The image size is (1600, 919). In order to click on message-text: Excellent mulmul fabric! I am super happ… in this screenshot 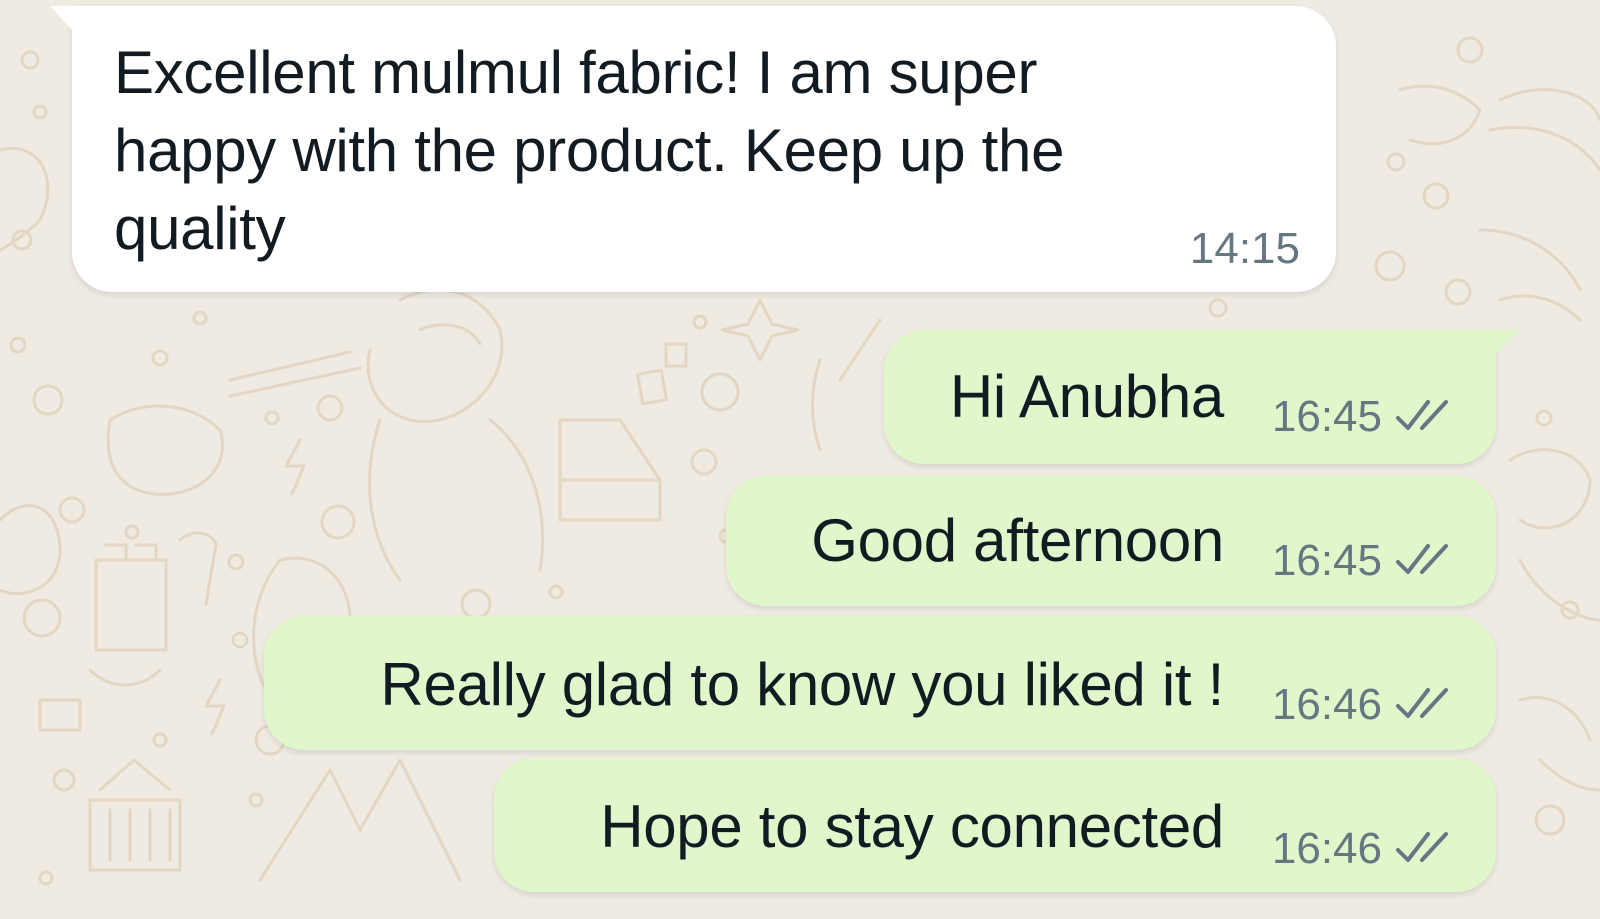, I will do `click(597, 150)`.